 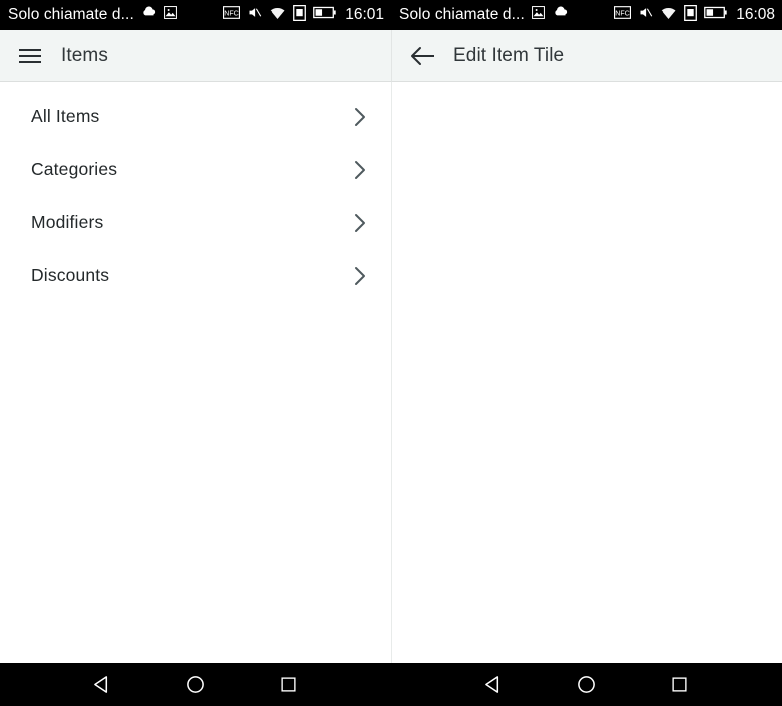 I want to click on sidebar-item-label: Modifiers, so click(x=67, y=222).